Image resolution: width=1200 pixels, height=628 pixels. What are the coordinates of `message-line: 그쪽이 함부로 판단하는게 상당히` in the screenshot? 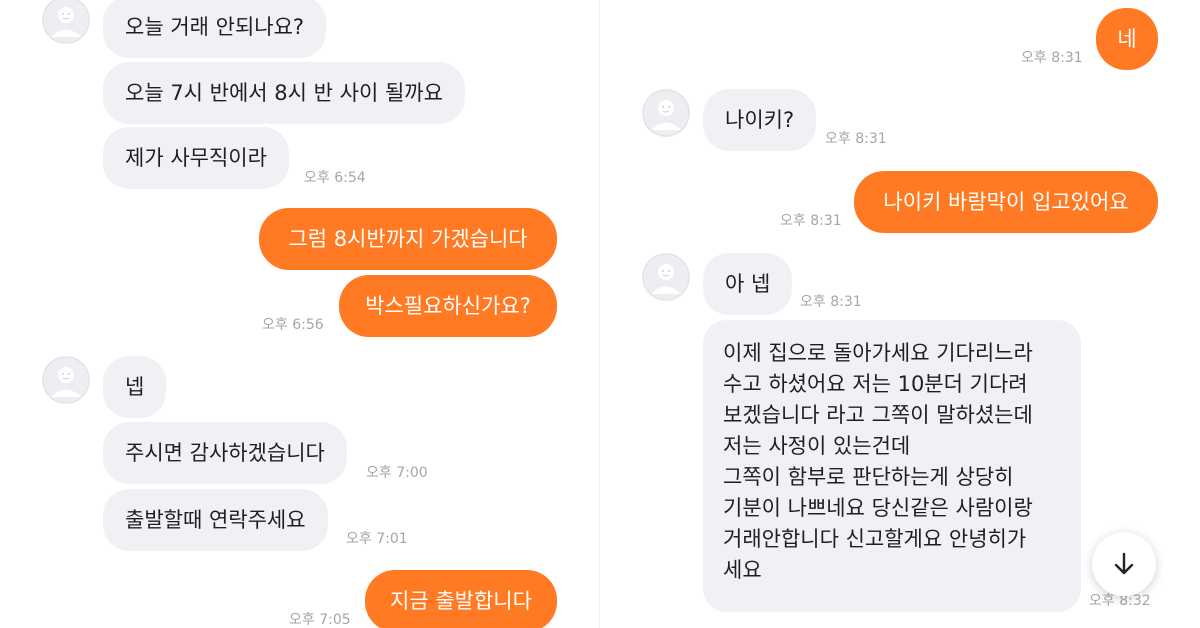 It's located at (868, 477).